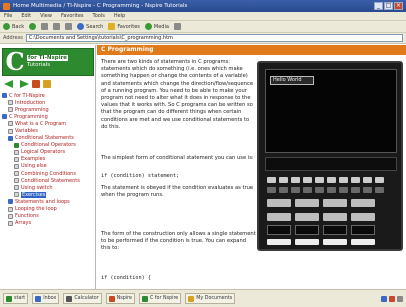 This screenshot has height=307, width=406. Describe the element at coordinates (120, 298) in the screenshot. I see `taskbar-item-nspire: Nspire` at that location.